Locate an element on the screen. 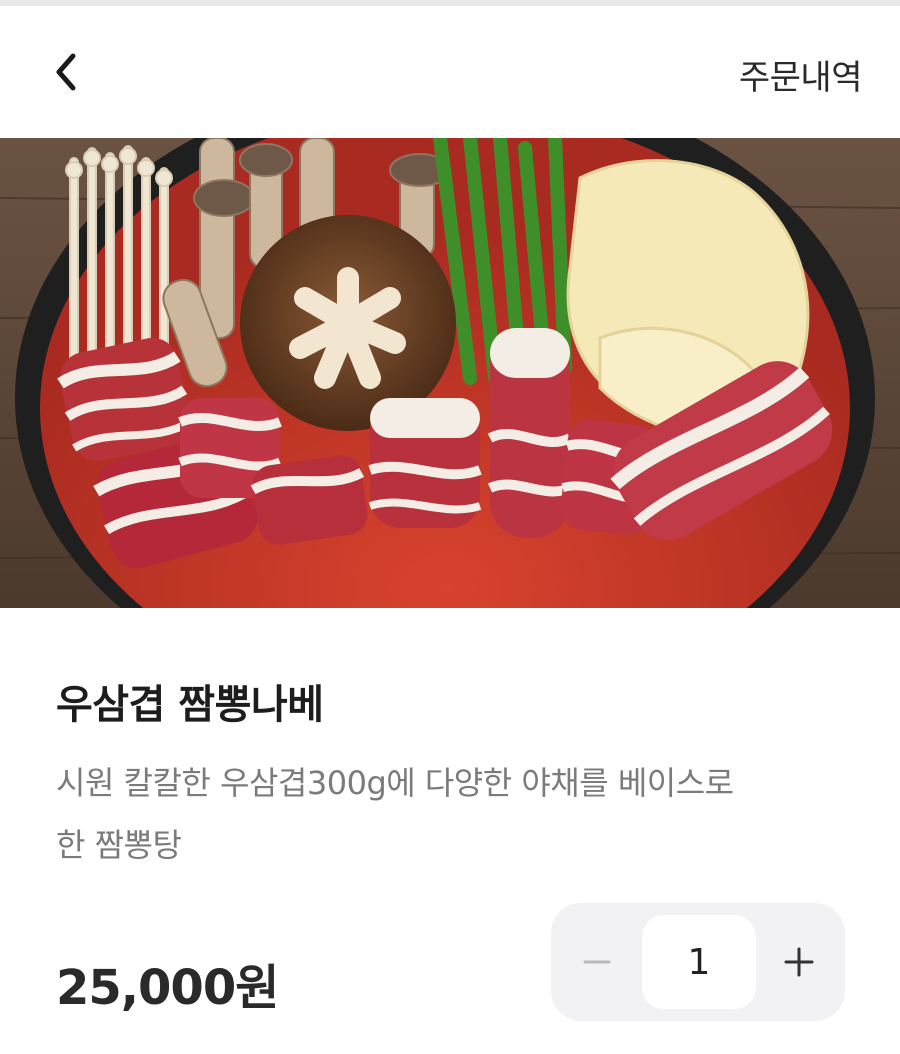 The width and height of the screenshot is (900, 1054). increase-quantity-button is located at coordinates (799, 962).